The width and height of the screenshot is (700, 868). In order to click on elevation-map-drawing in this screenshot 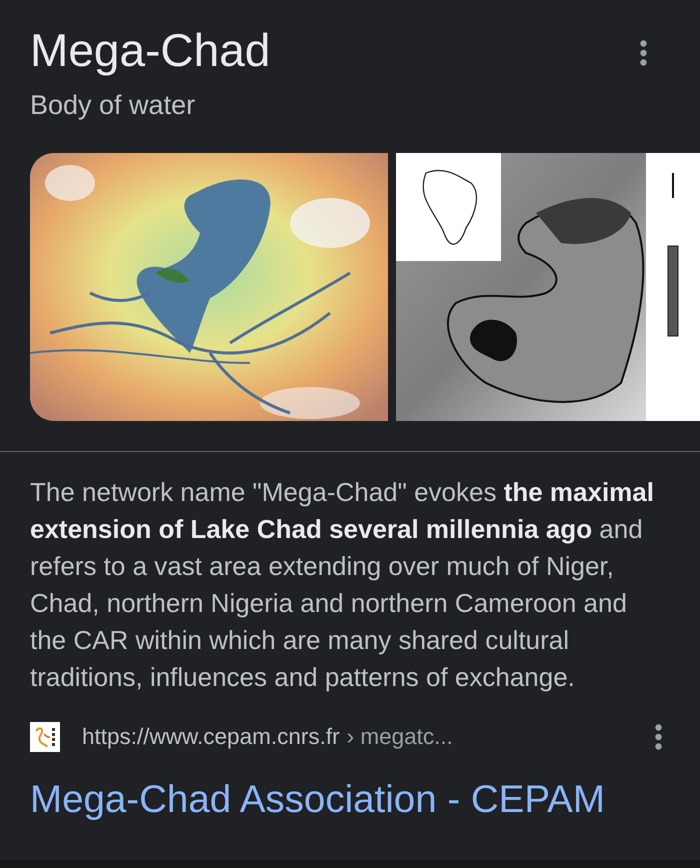, I will do `click(548, 287)`.